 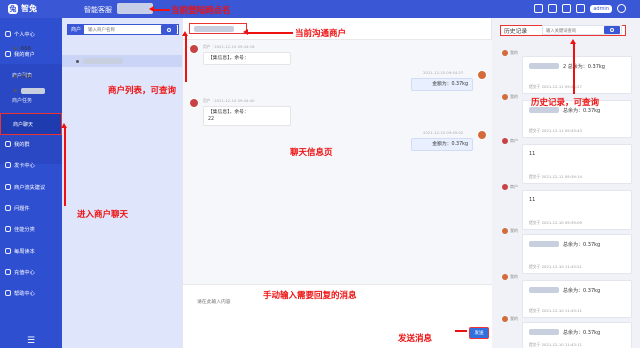 What do you see at coordinates (103, 61) in the screenshot?
I see `merchant-label-redacted` at bounding box center [103, 61].